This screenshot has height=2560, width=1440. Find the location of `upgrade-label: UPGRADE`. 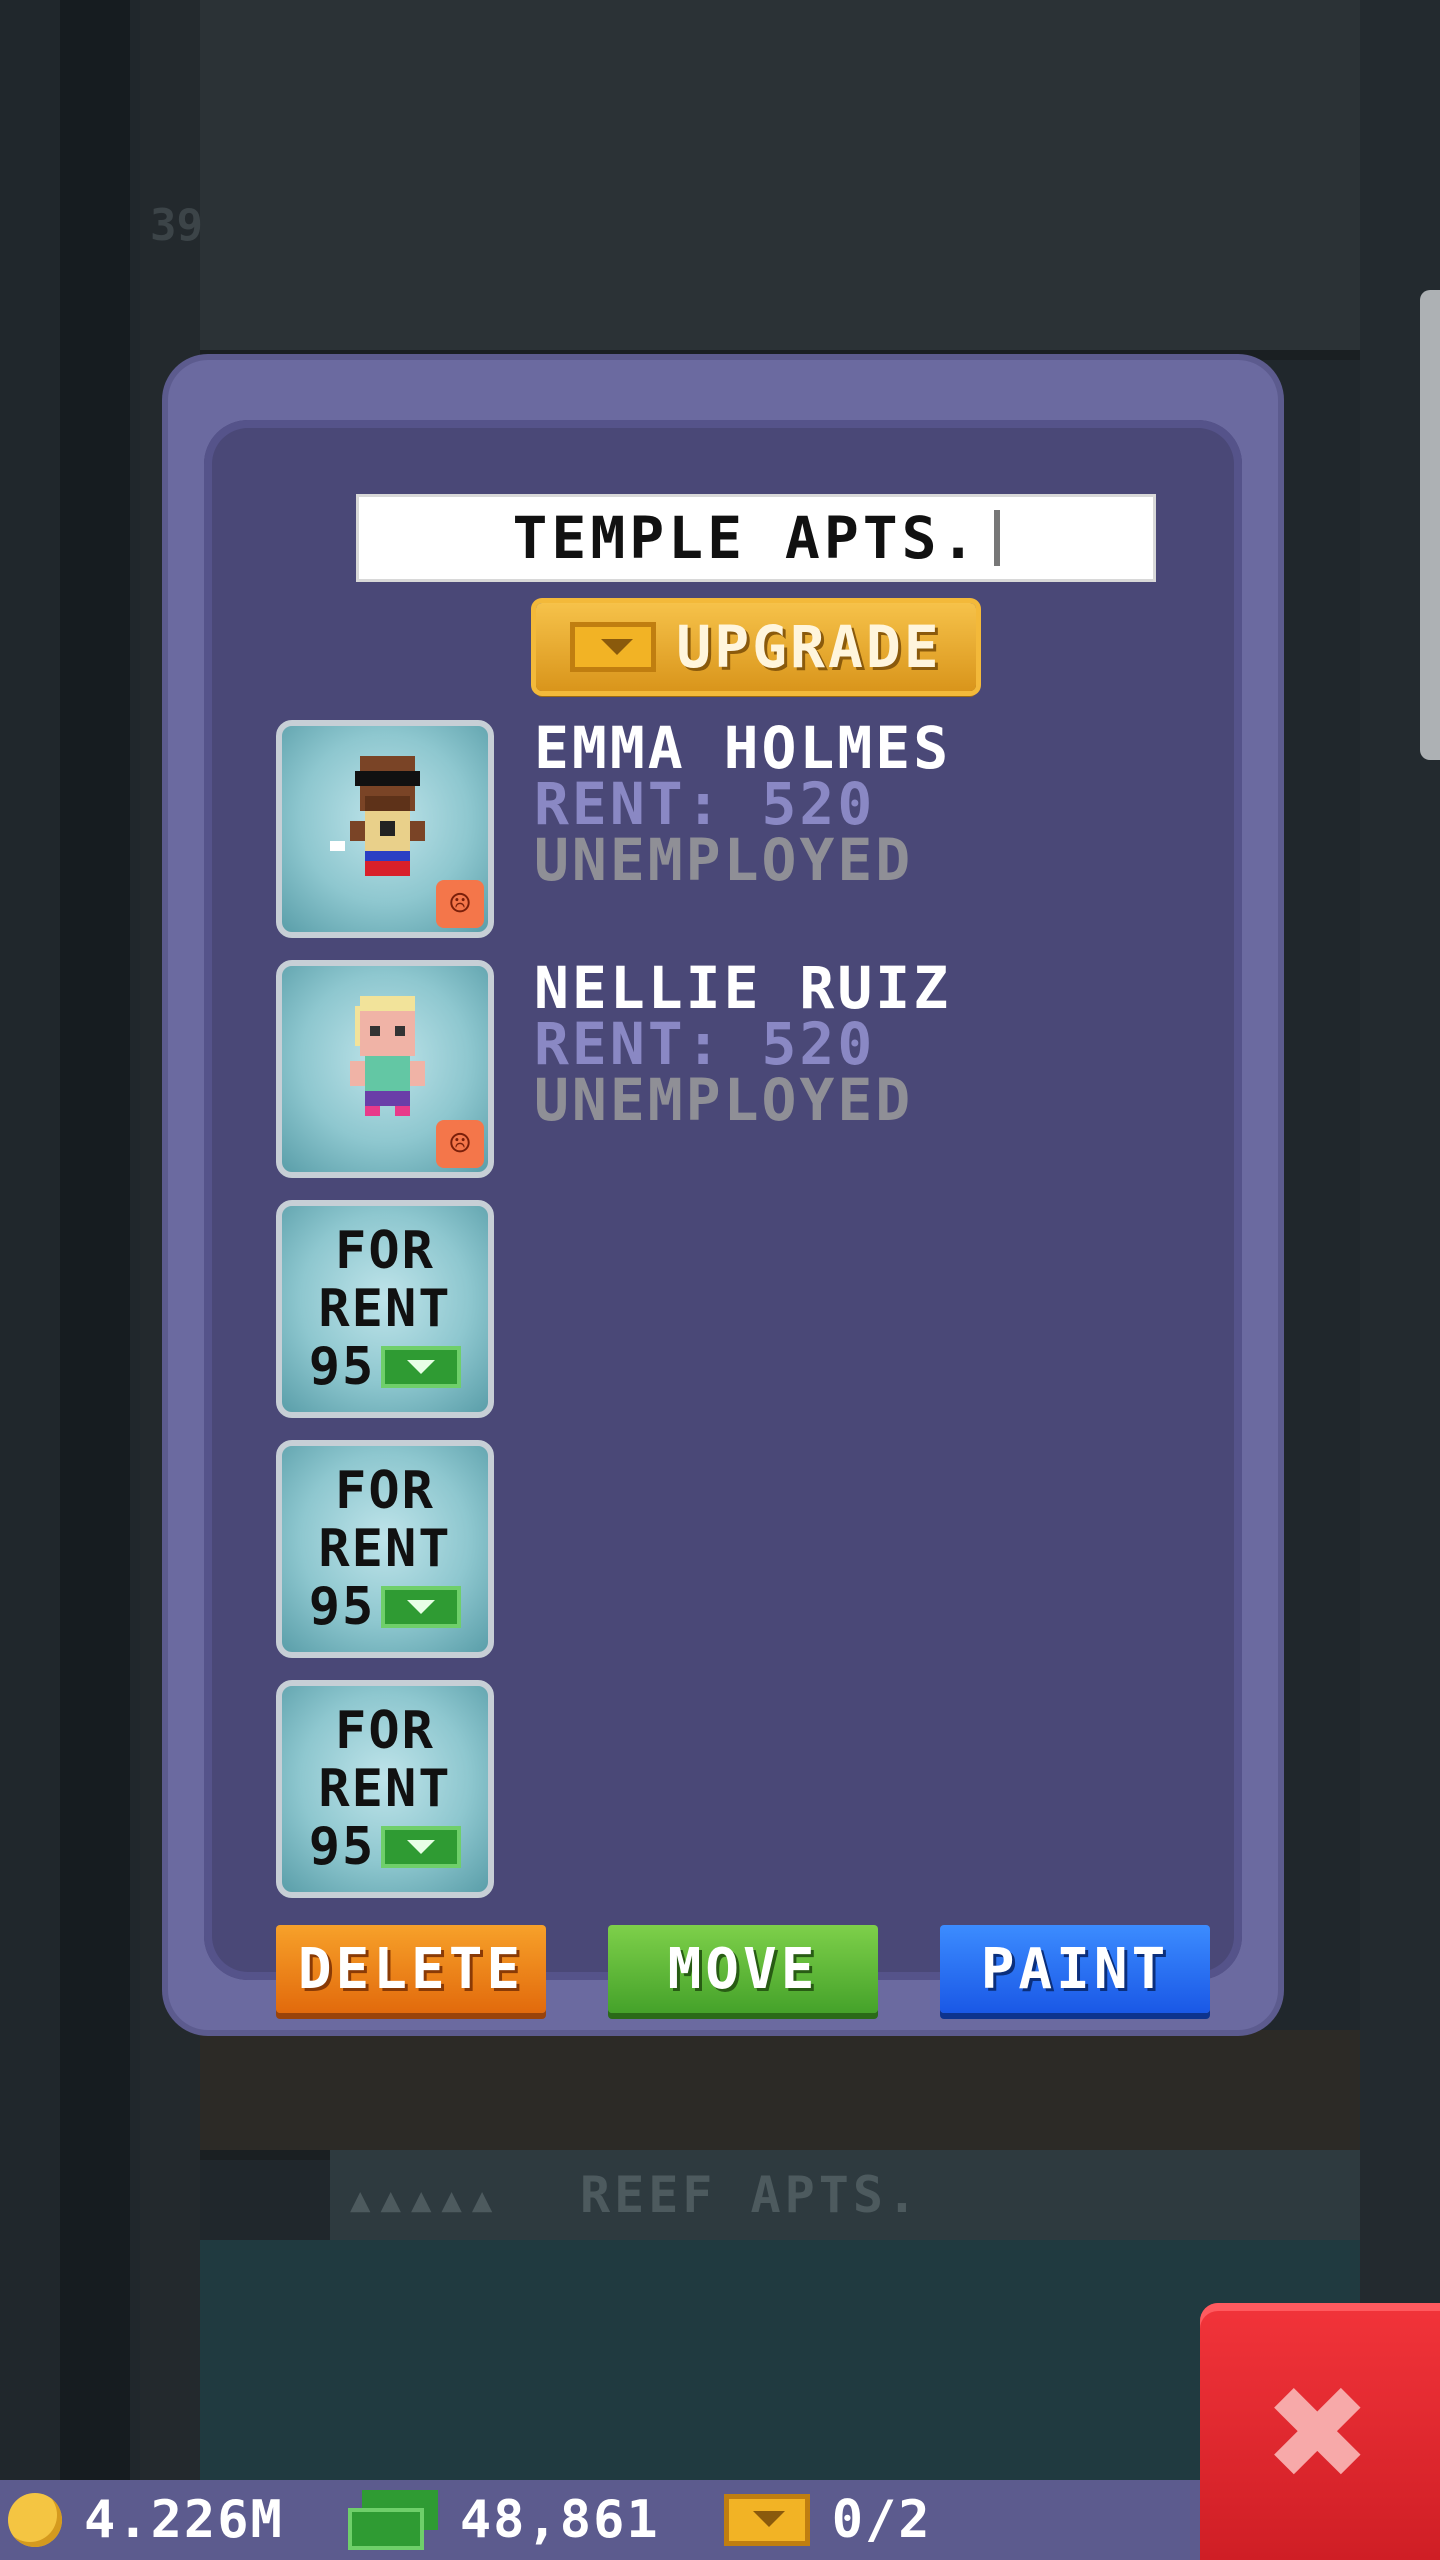

upgrade-label: UPGRADE is located at coordinates (809, 647).